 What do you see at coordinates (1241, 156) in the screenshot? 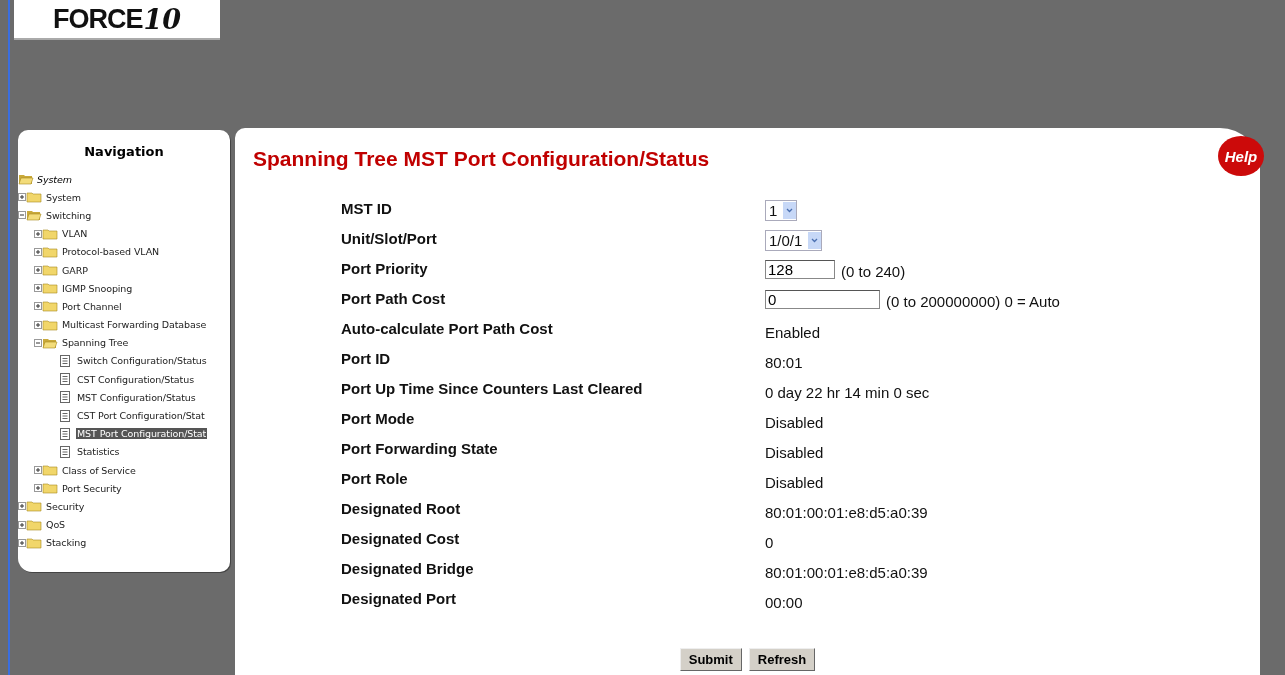
I see `help-button: Help` at bounding box center [1241, 156].